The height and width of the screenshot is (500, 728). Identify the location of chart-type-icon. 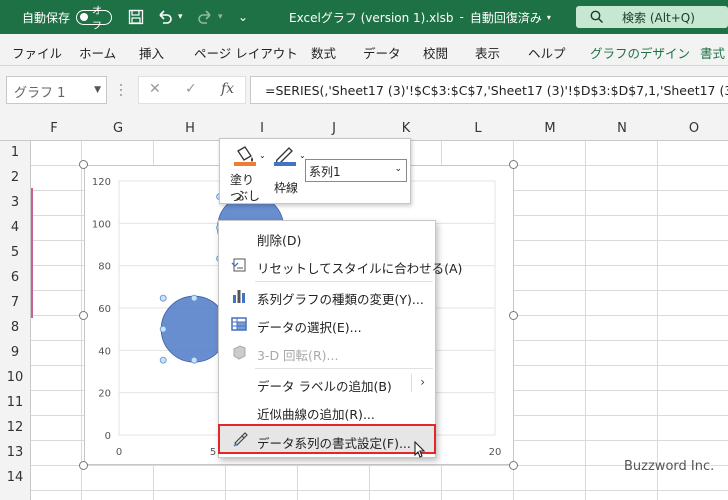
(239, 296).